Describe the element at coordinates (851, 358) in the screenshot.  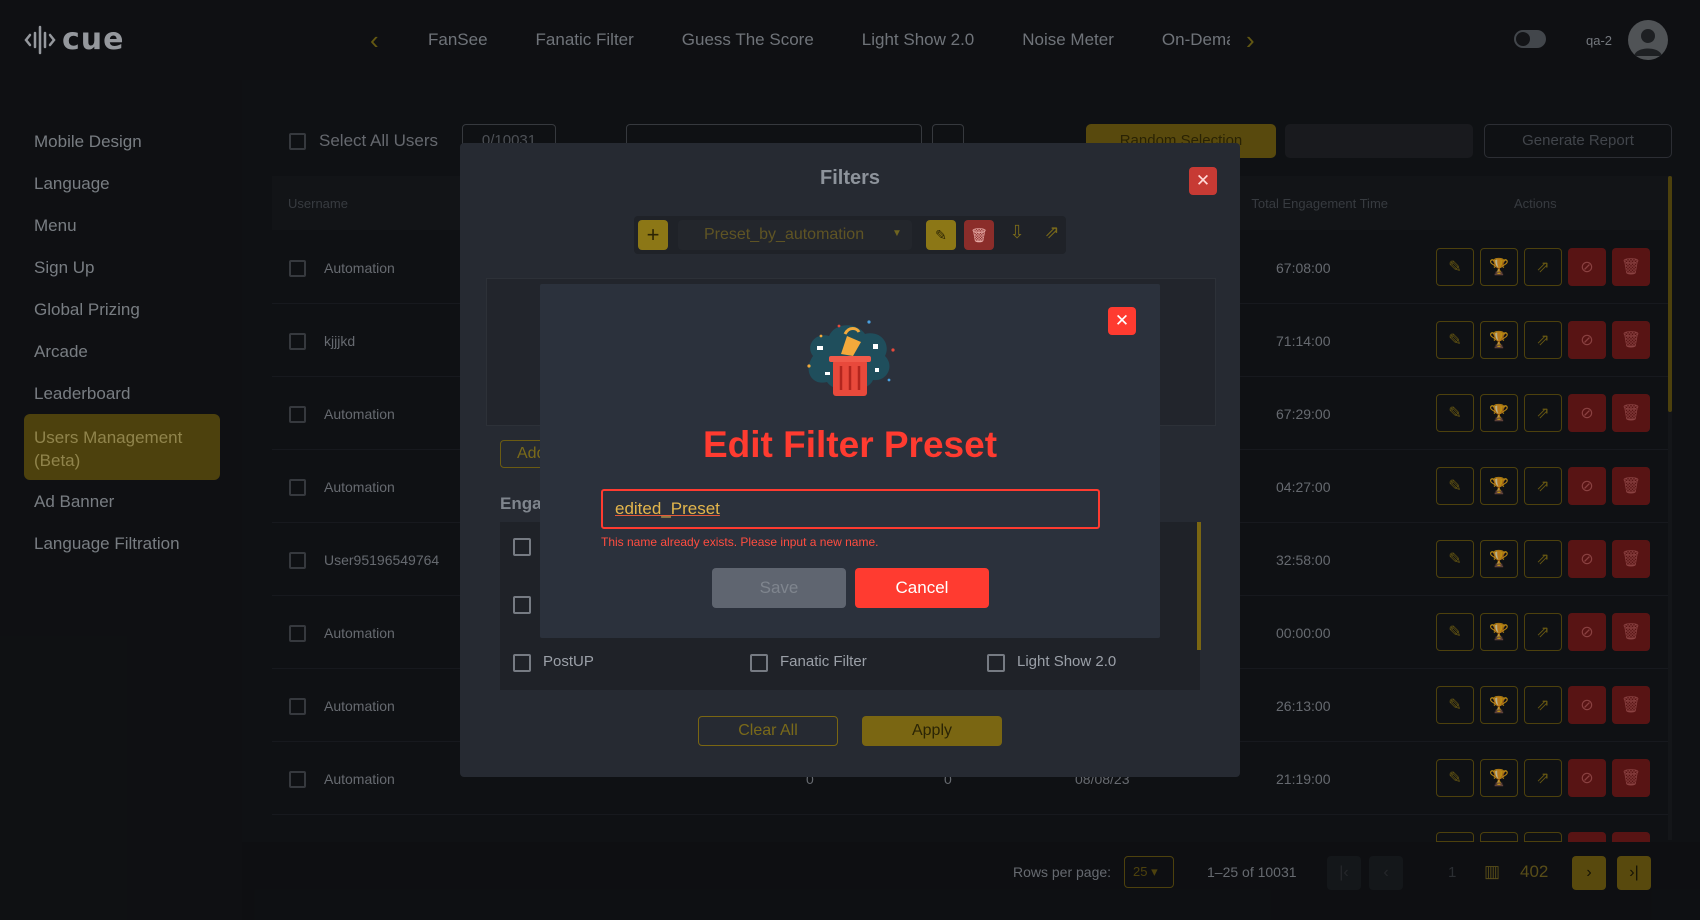
I see `trash-illustration-icon` at that location.